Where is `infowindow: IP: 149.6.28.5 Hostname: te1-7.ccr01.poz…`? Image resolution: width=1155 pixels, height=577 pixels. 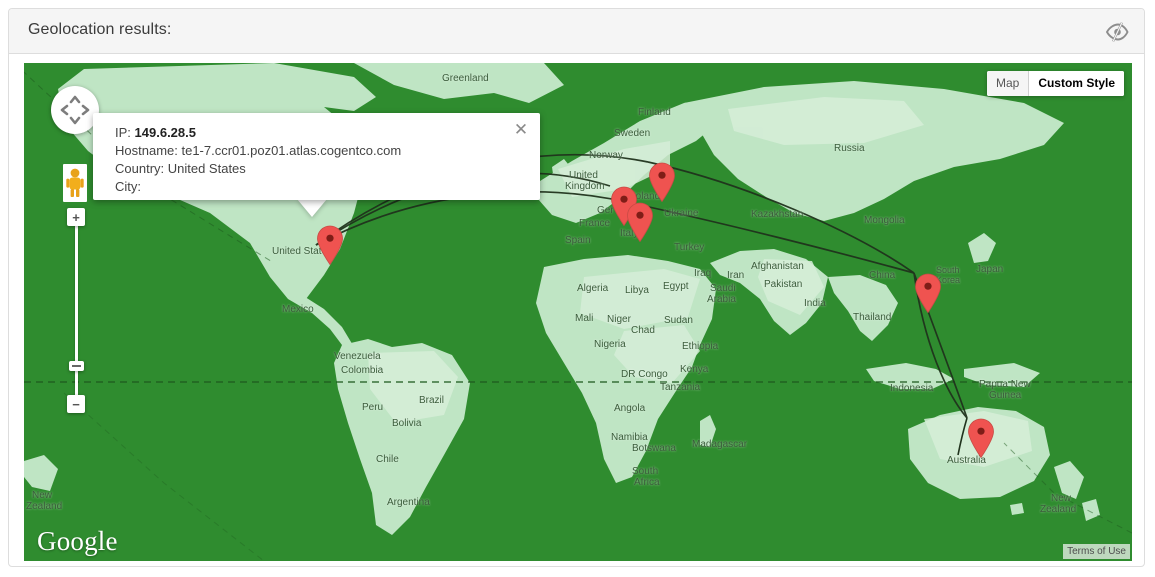 infowindow: IP: 149.6.28.5 Hostname: te1-7.ccr01.poz… is located at coordinates (316, 156).